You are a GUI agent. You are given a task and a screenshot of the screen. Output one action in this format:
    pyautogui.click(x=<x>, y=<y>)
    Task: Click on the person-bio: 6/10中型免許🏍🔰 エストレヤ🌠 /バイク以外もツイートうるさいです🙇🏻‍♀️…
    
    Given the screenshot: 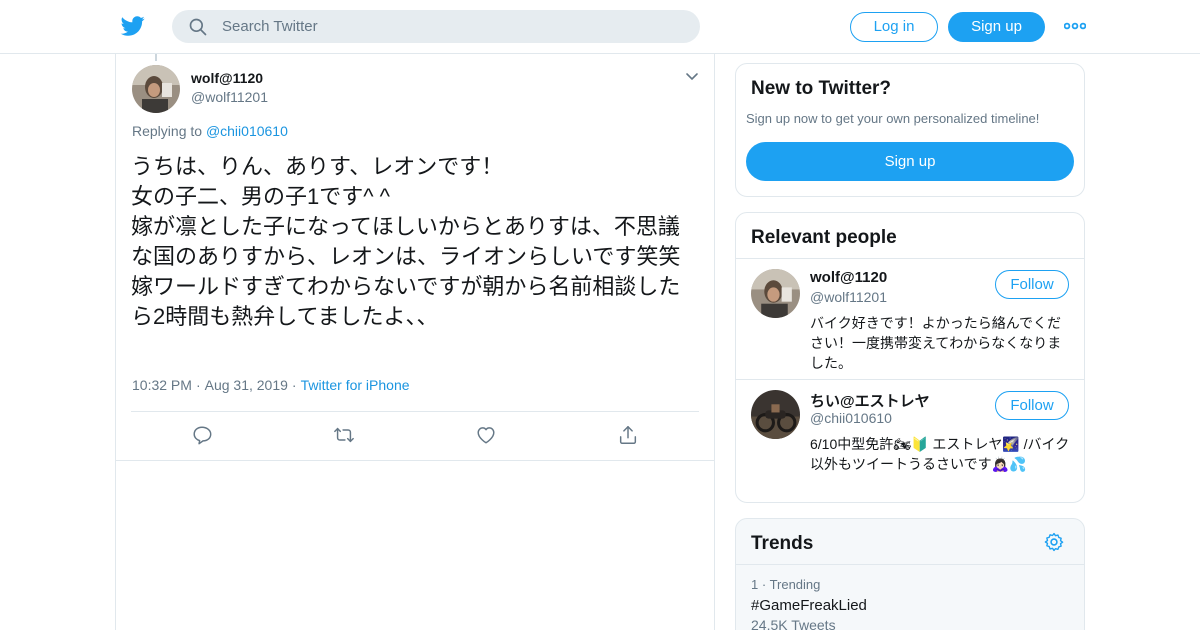 What is the action you would take?
    pyautogui.click(x=940, y=454)
    